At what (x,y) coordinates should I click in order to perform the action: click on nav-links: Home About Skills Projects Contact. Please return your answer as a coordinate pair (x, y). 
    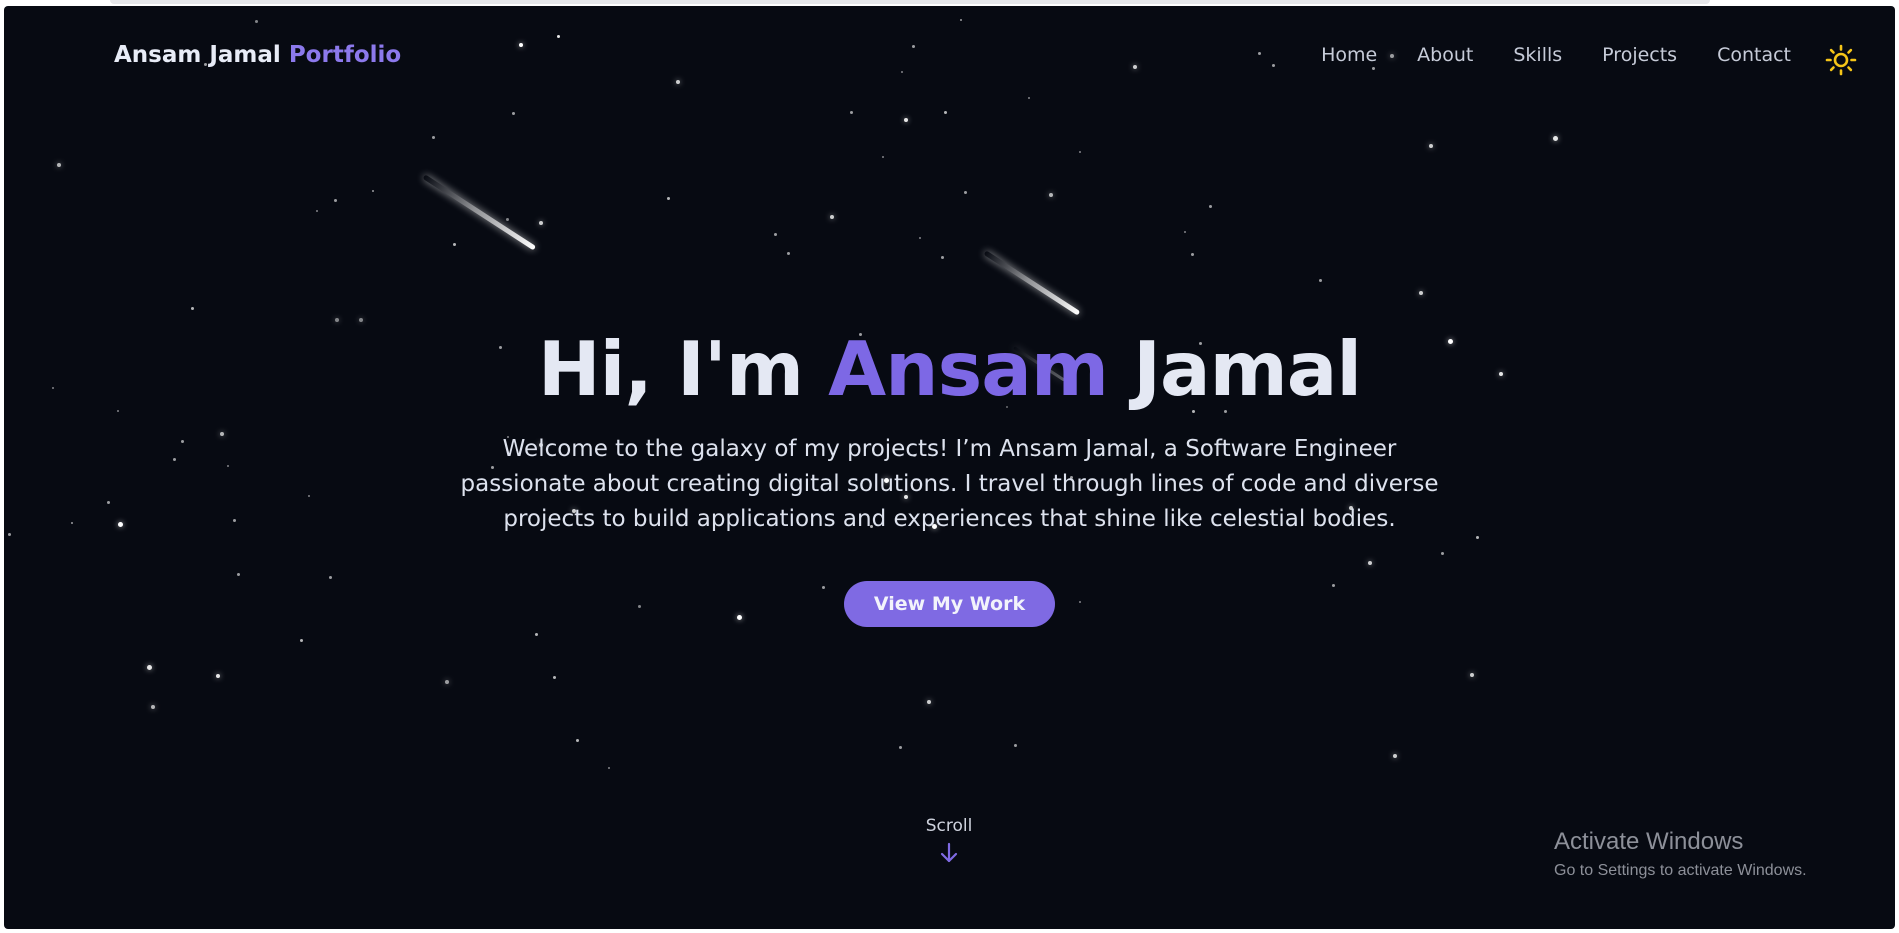
    Looking at the image, I should click on (1556, 55).